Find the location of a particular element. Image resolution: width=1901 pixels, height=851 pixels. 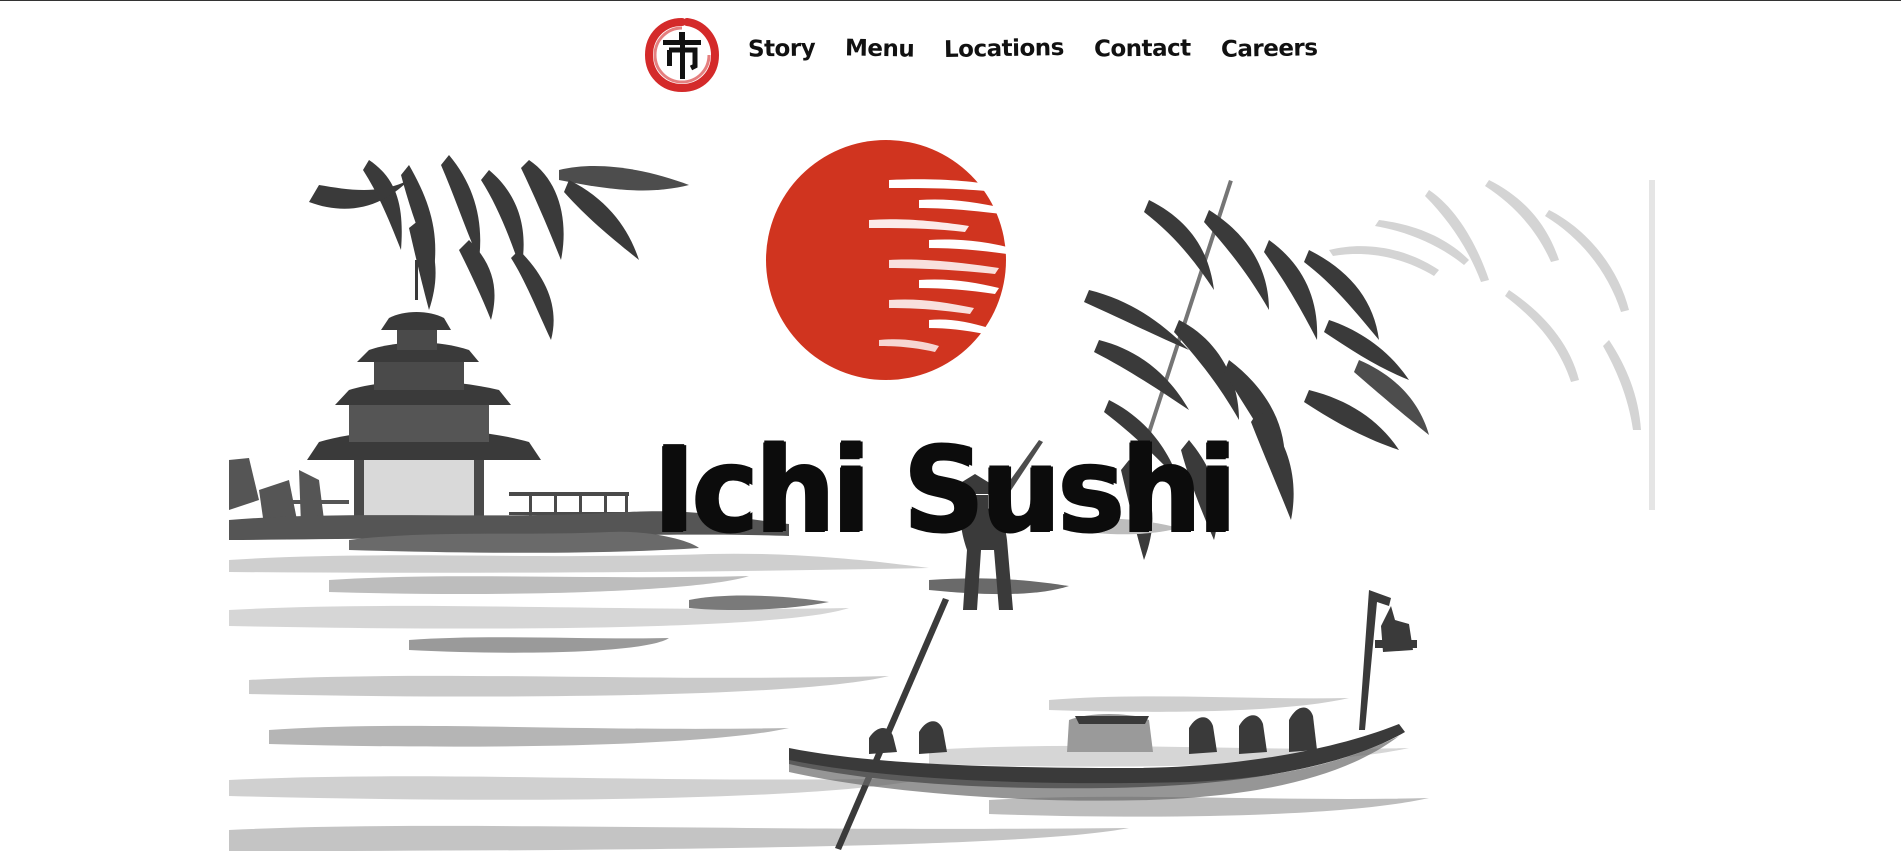

main-navigation: Story Menu Locations Contact Careers is located at coordinates (950, 55).